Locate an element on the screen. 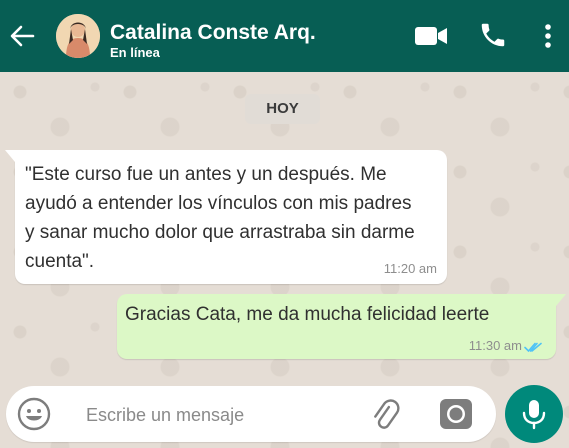 The image size is (569, 448). message-composer is located at coordinates (251, 414).